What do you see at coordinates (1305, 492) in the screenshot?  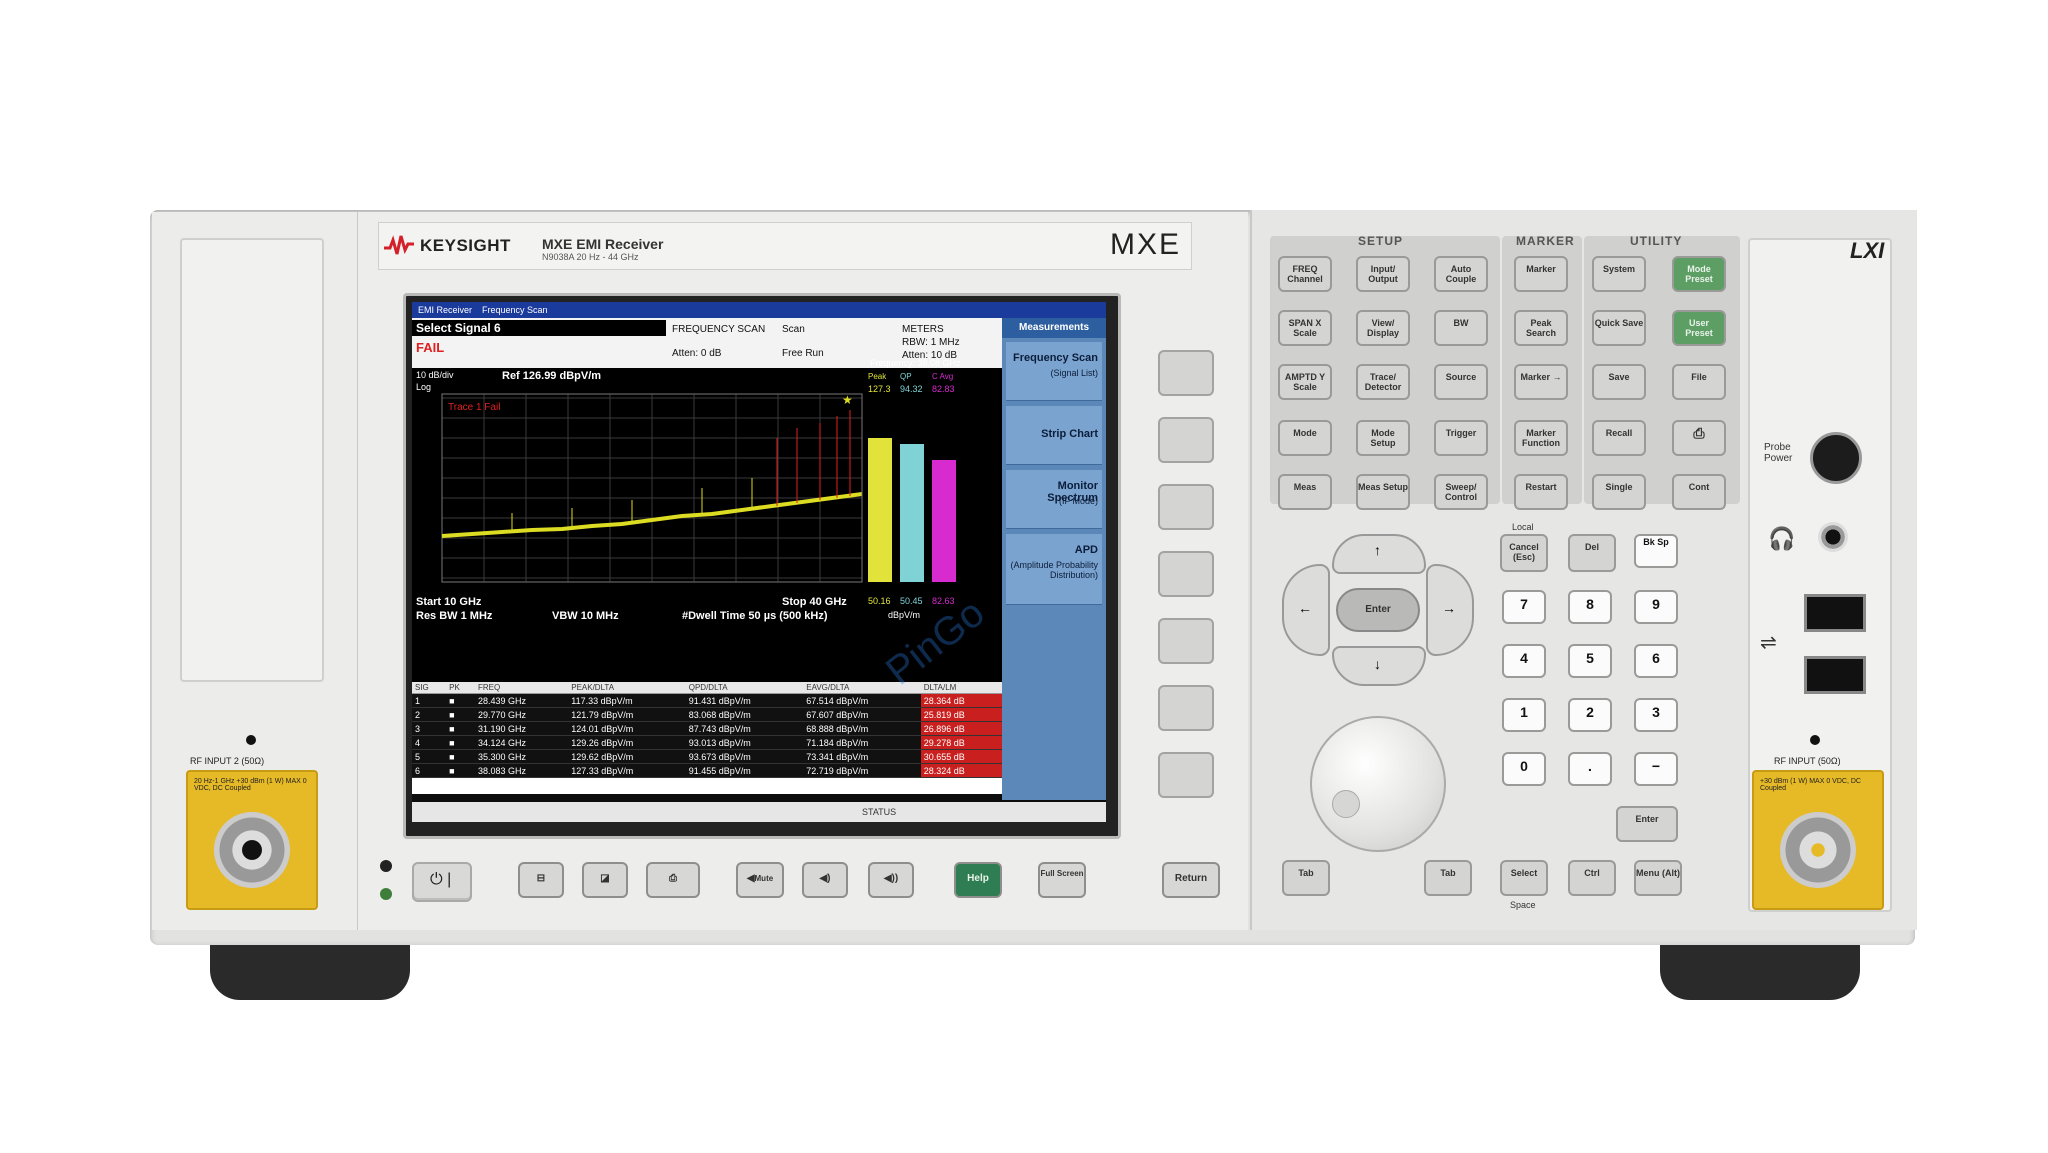 I see `key-meas: Meas` at bounding box center [1305, 492].